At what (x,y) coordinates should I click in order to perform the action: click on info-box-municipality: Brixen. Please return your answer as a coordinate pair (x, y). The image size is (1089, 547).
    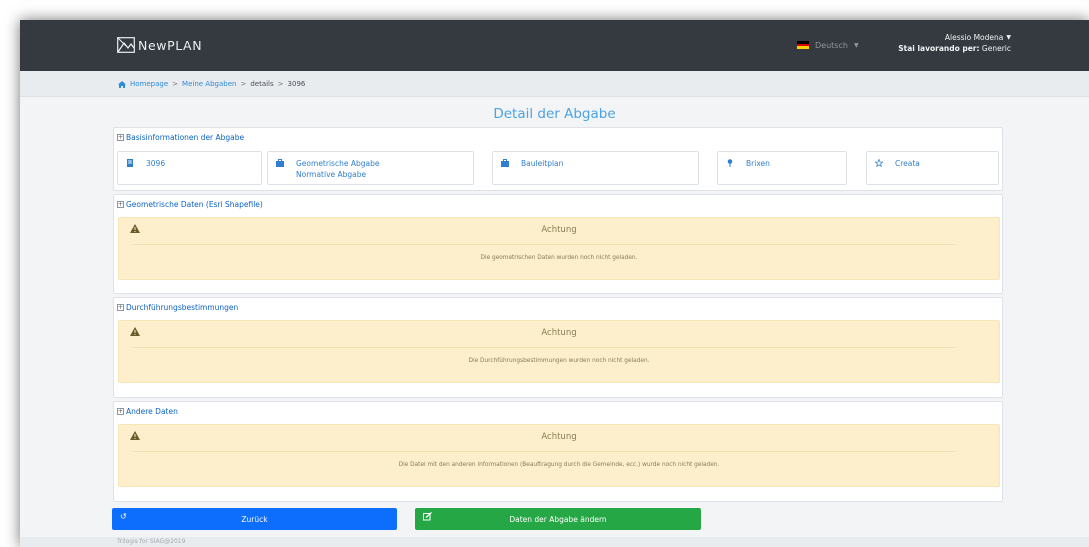
    Looking at the image, I should click on (782, 168).